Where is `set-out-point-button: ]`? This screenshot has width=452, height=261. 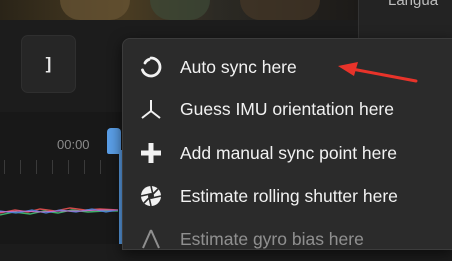 set-out-point-button: ] is located at coordinates (48, 64).